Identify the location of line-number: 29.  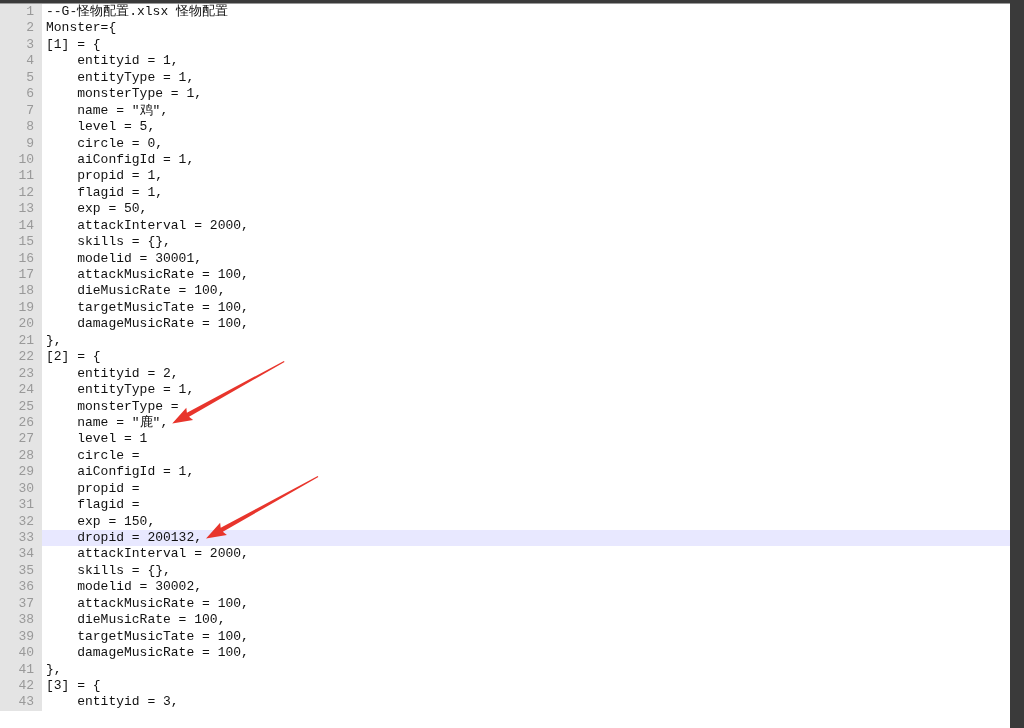
(26, 472).